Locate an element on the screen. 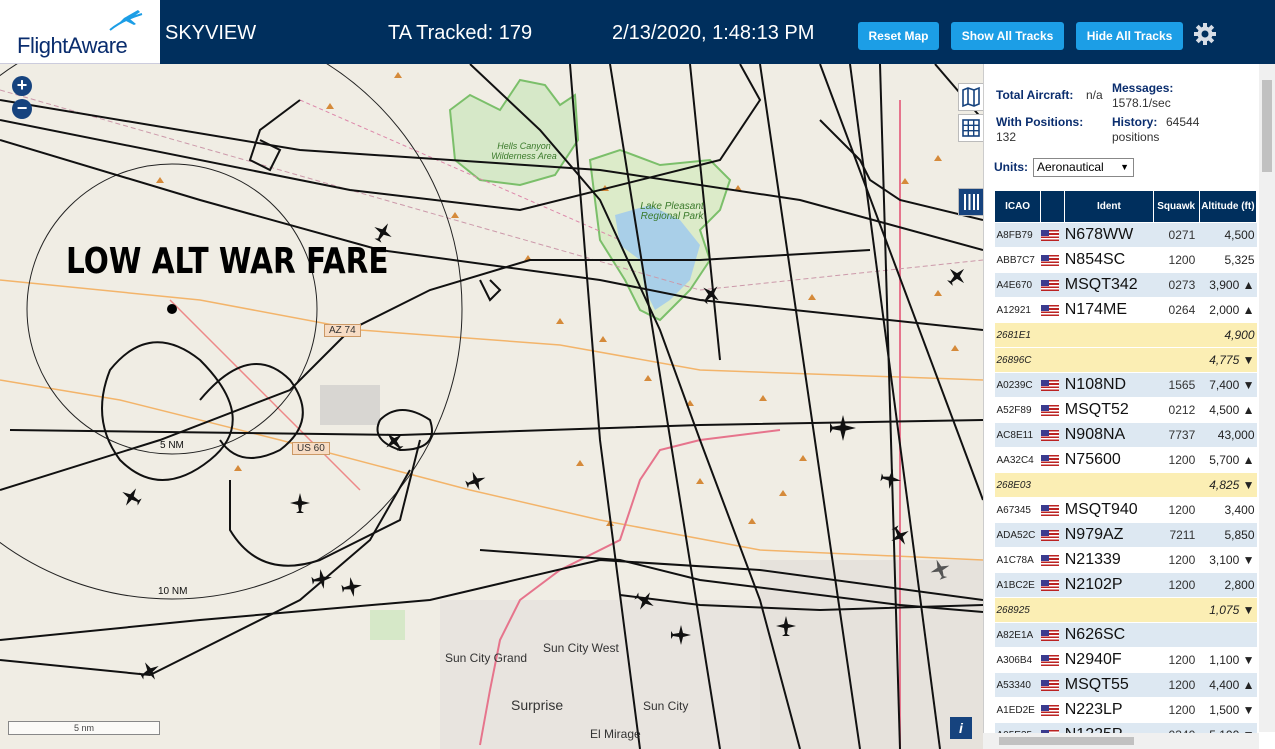 This screenshot has height=749, width=1275. range-label-10nm: 10 NM is located at coordinates (173, 591).